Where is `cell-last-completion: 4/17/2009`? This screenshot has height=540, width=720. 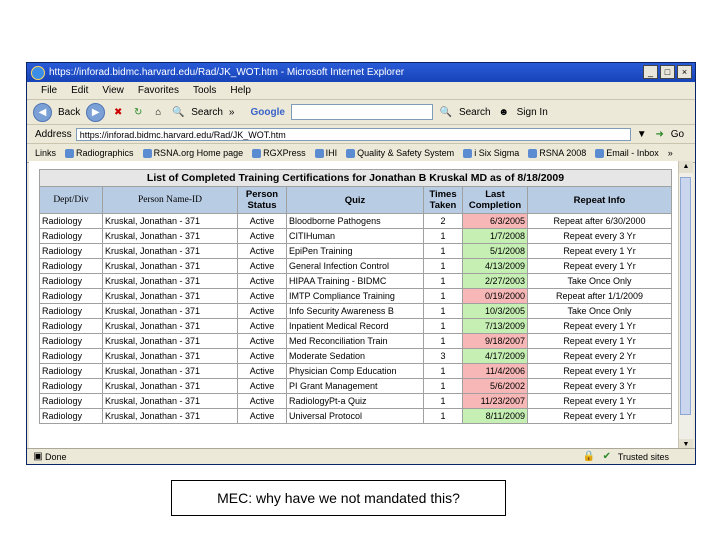
cell-last-completion: 4/17/2009 is located at coordinates (495, 356).